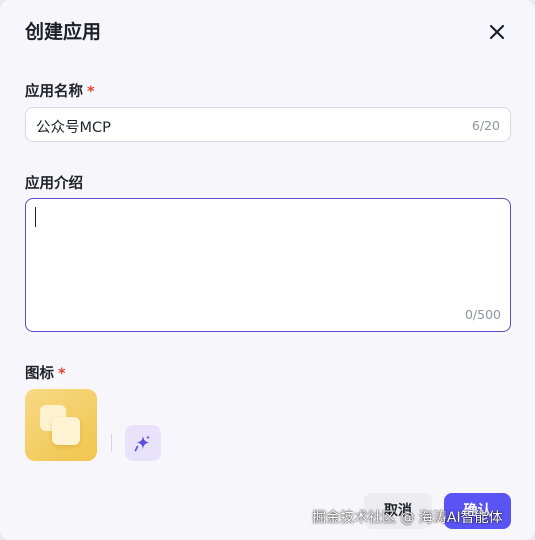 The width and height of the screenshot is (535, 540). I want to click on app-icon-preview, so click(61, 425).